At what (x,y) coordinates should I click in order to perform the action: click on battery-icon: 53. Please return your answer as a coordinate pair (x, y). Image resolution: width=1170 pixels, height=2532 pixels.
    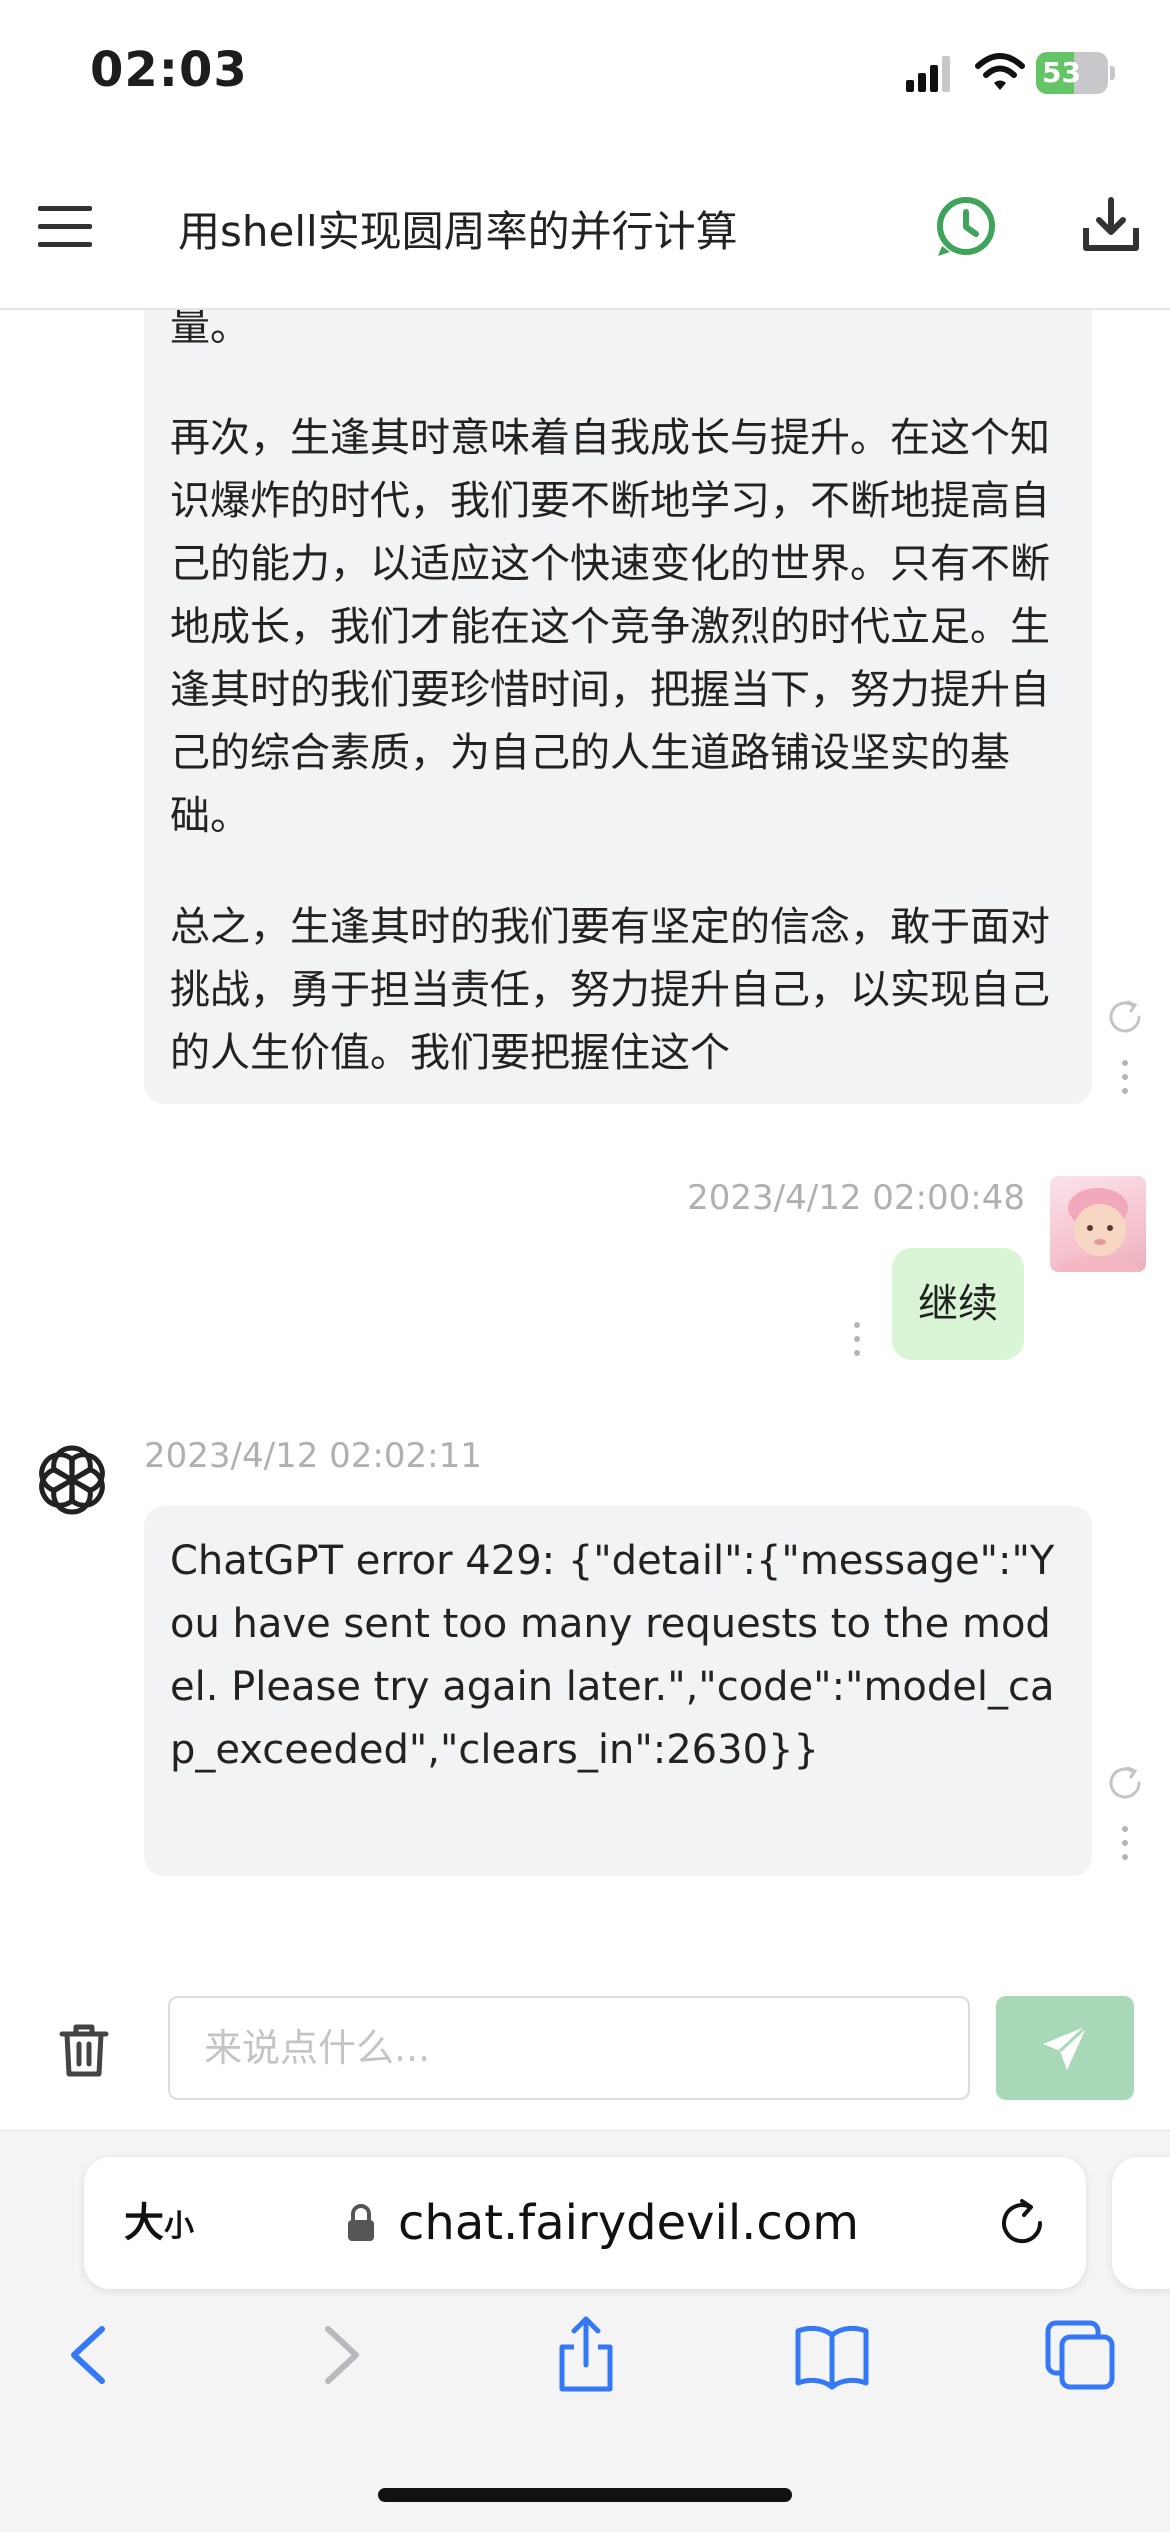
    Looking at the image, I should click on (1076, 73).